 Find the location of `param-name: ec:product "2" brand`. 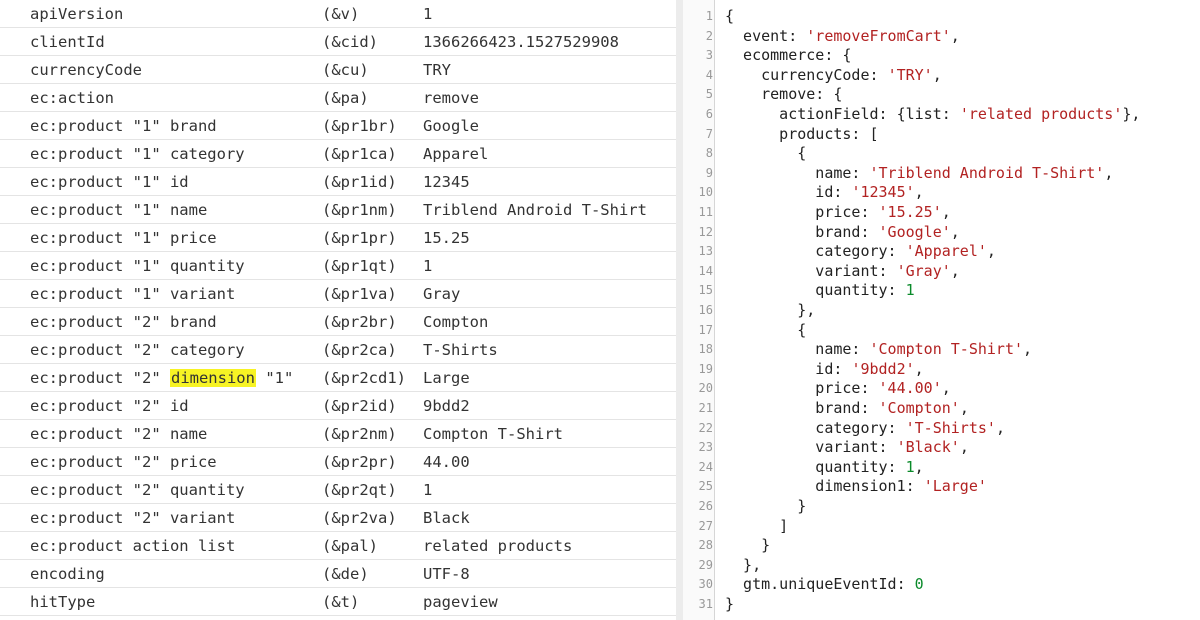

param-name: ec:product "2" brand is located at coordinates (123, 322).